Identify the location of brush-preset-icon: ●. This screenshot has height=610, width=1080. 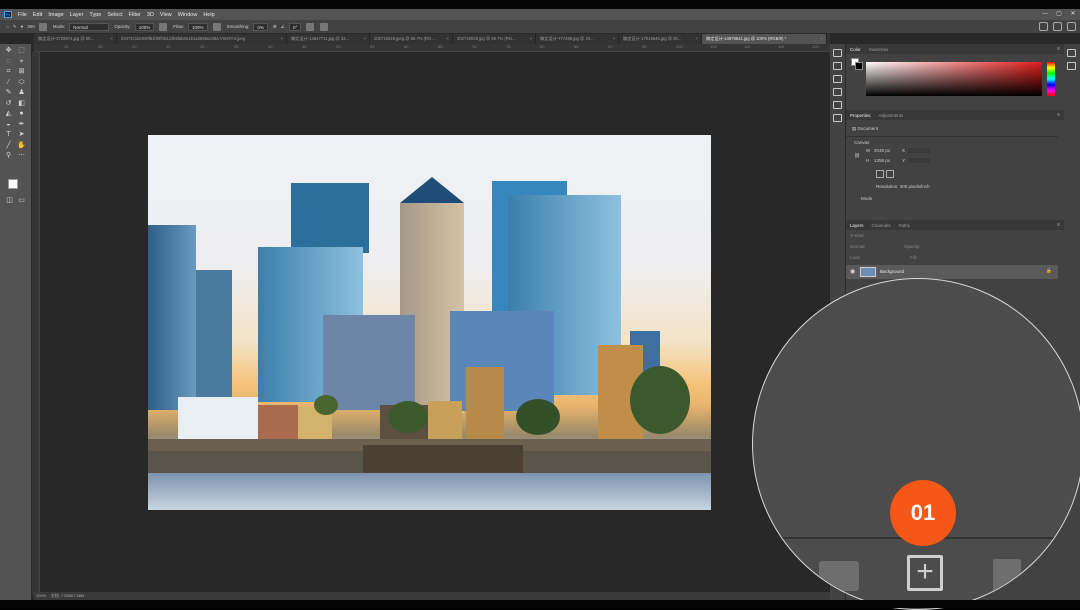
(22, 26).